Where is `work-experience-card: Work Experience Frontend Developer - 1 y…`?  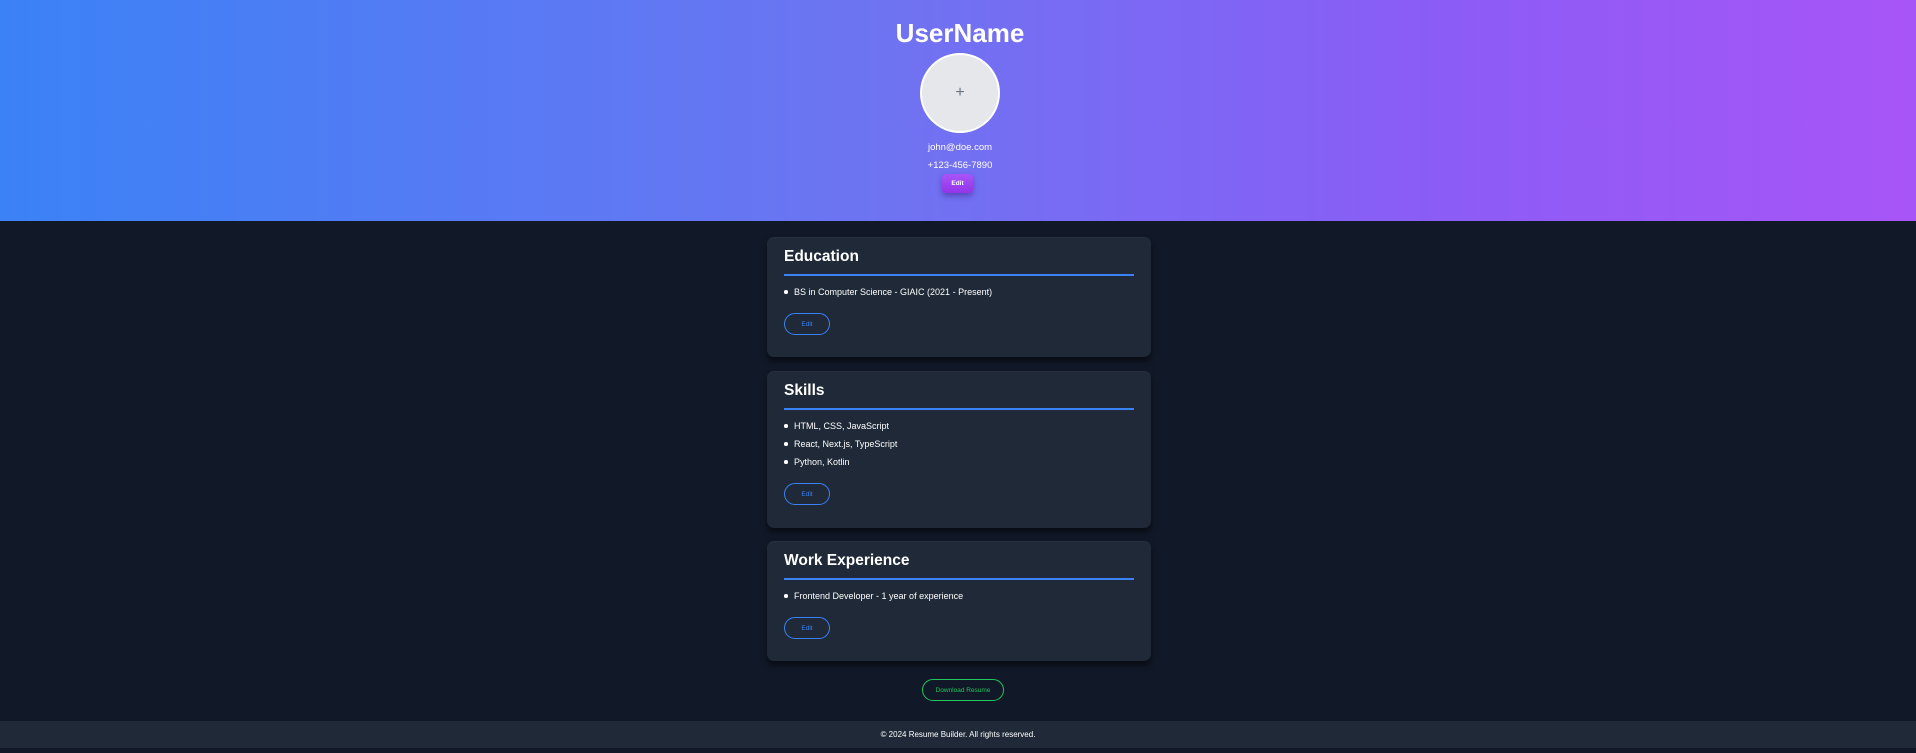
work-experience-card: Work Experience Frontend Developer - 1 y… is located at coordinates (959, 601).